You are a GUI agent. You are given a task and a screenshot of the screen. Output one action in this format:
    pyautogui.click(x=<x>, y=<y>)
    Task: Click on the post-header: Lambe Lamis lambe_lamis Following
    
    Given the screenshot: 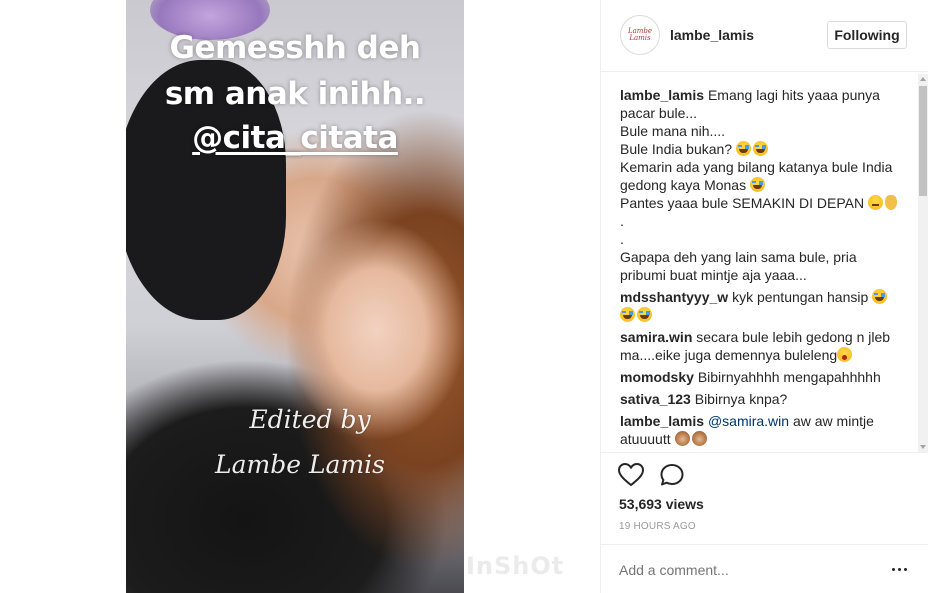 What is the action you would take?
    pyautogui.click(x=764, y=36)
    